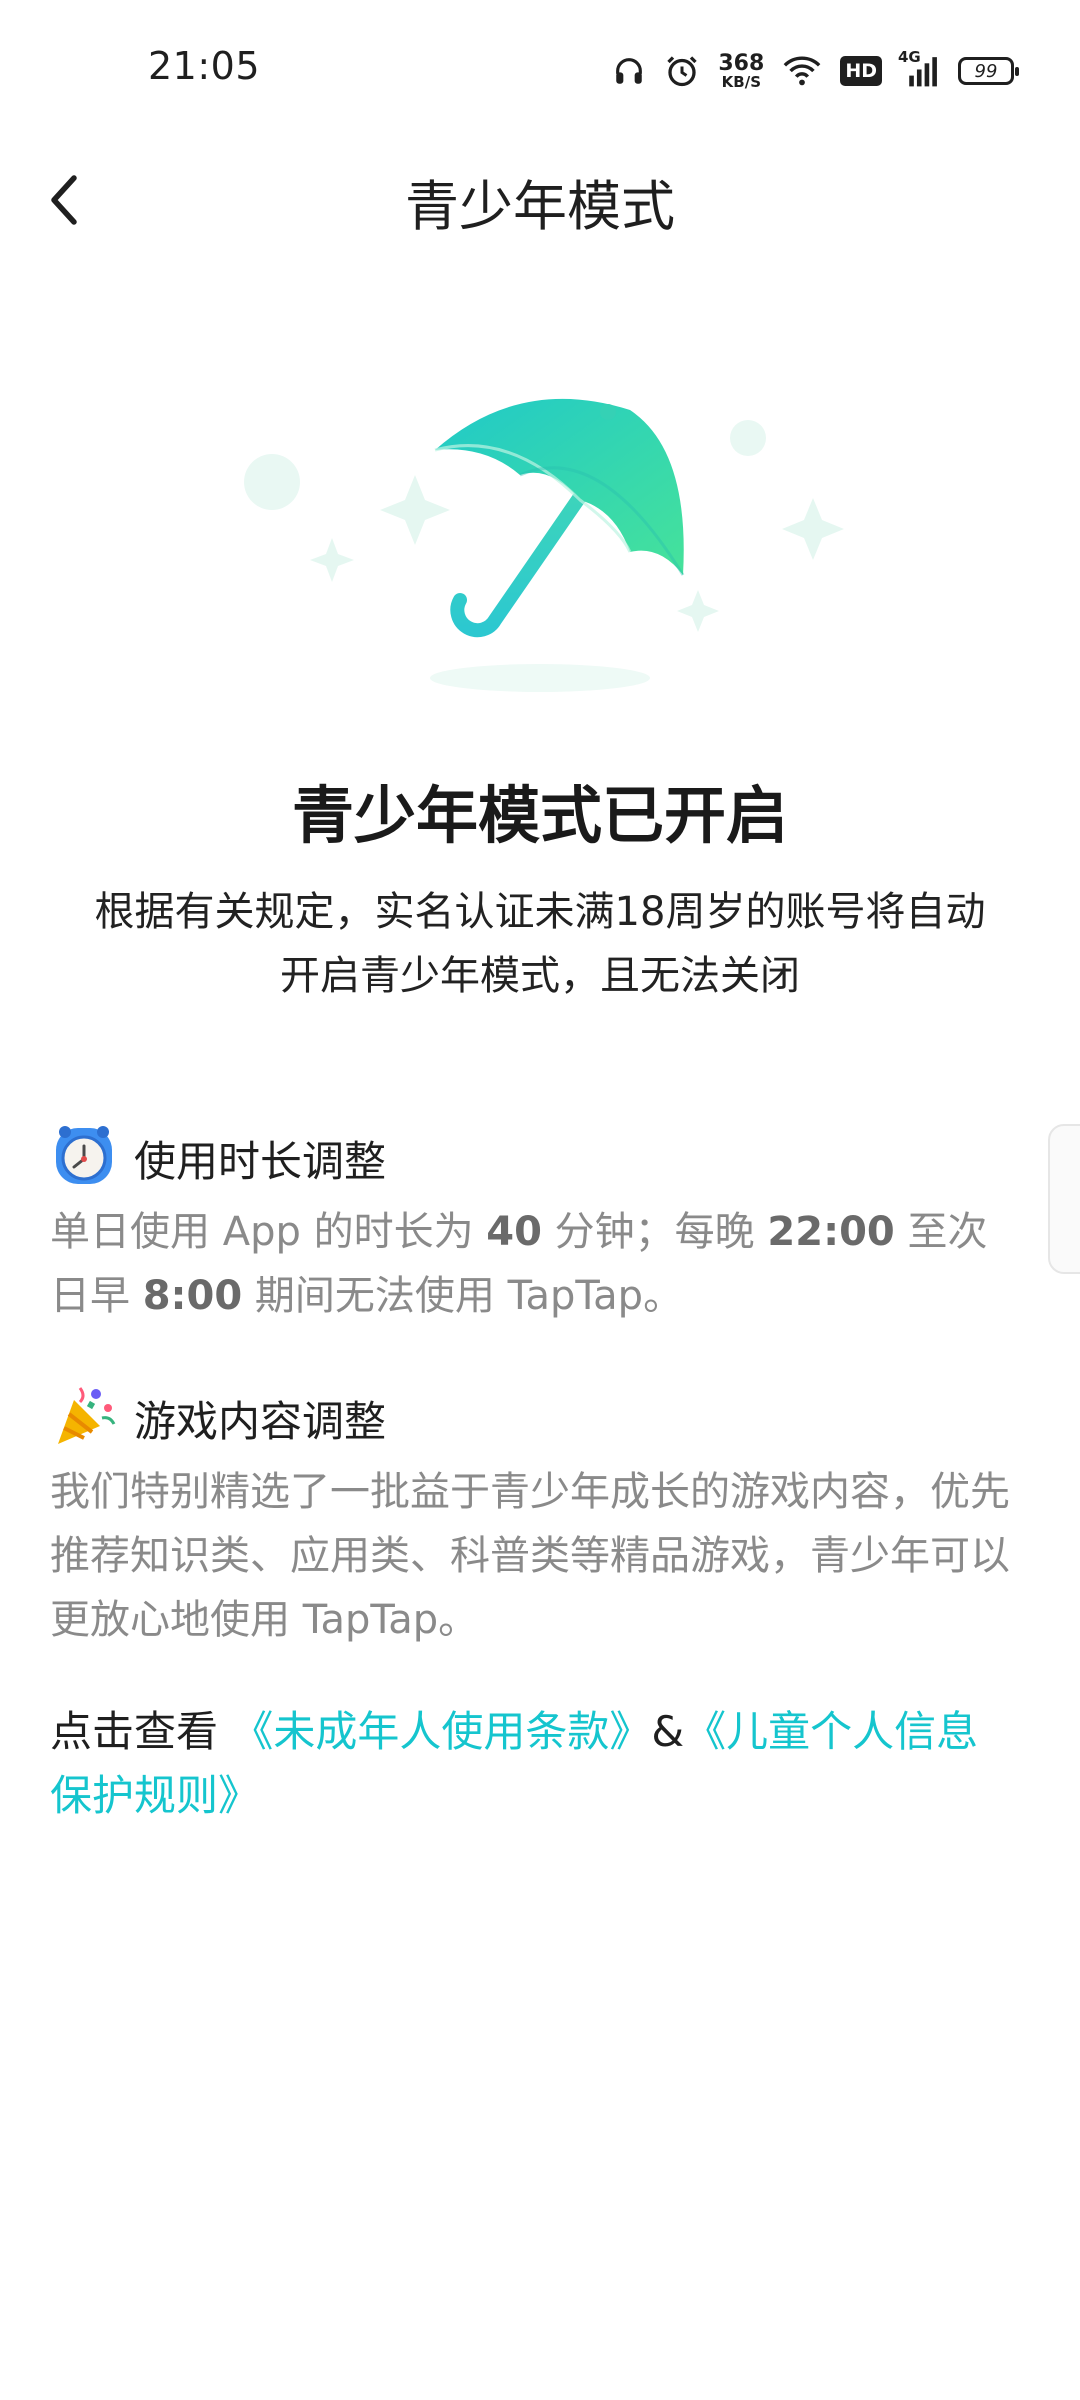 The height and width of the screenshot is (2400, 1080). I want to click on page-title: 青少年模式, so click(540, 206).